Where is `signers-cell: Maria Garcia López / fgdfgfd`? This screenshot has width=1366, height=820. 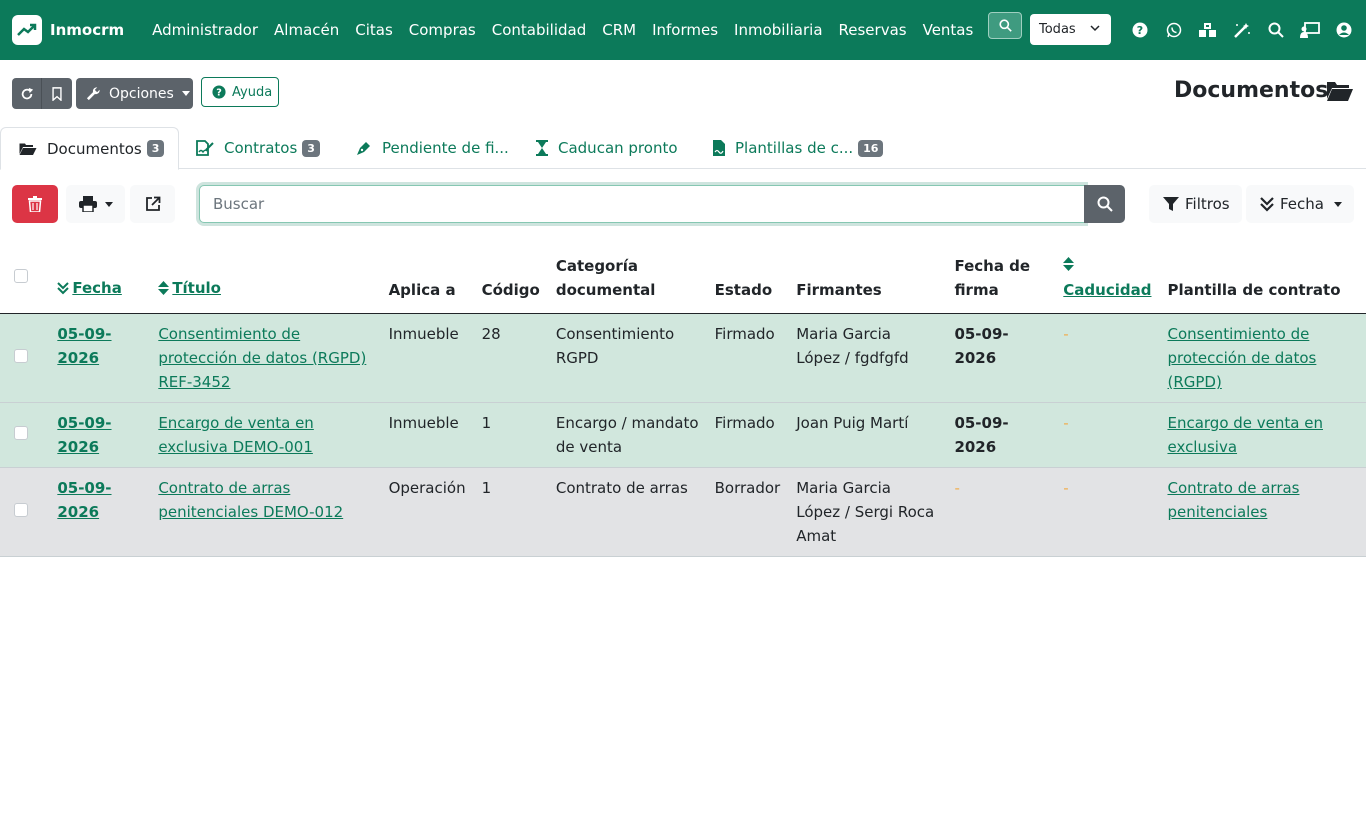
signers-cell: Maria Garcia López / fgdfgfd is located at coordinates (867, 358).